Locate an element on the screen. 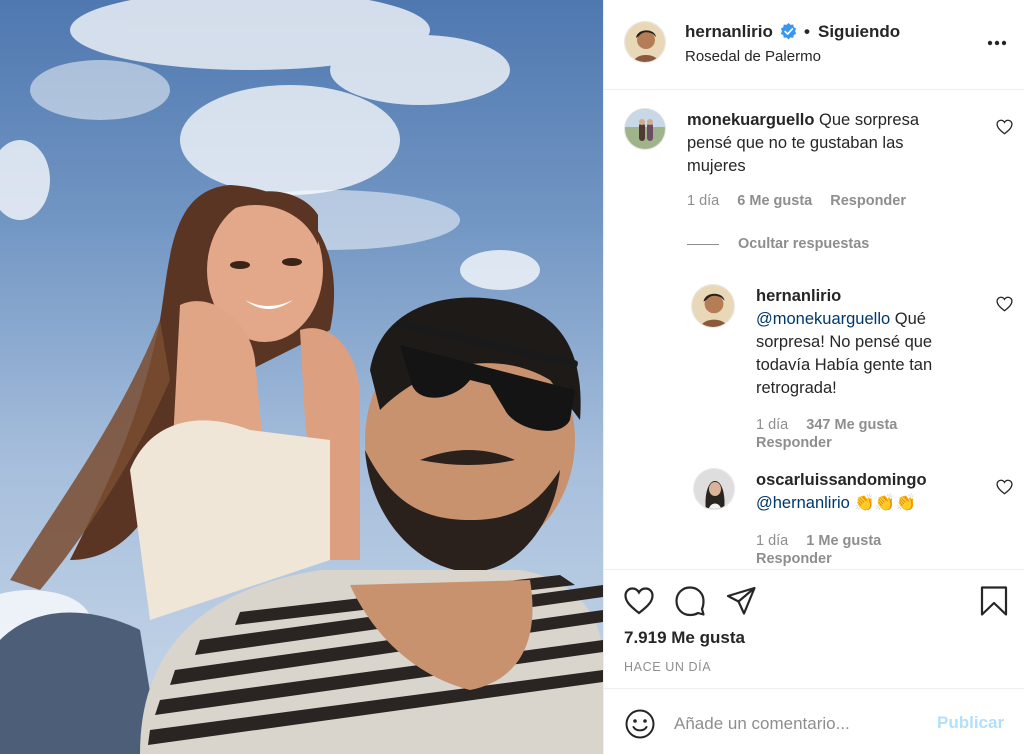 The image size is (1024, 754). reply-meta: 1 día 347 Me gusta Responder is located at coordinates (826, 434).